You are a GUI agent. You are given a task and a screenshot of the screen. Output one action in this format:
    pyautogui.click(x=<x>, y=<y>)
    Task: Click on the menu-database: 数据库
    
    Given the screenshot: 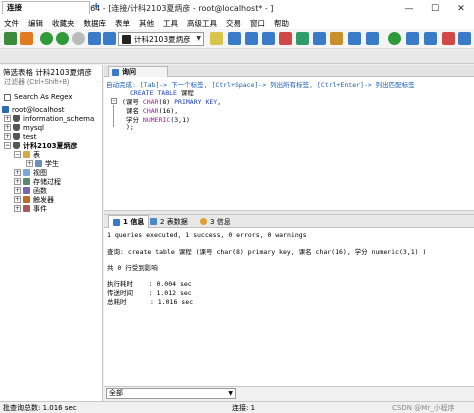 What is the action you would take?
    pyautogui.click(x=95, y=23)
    